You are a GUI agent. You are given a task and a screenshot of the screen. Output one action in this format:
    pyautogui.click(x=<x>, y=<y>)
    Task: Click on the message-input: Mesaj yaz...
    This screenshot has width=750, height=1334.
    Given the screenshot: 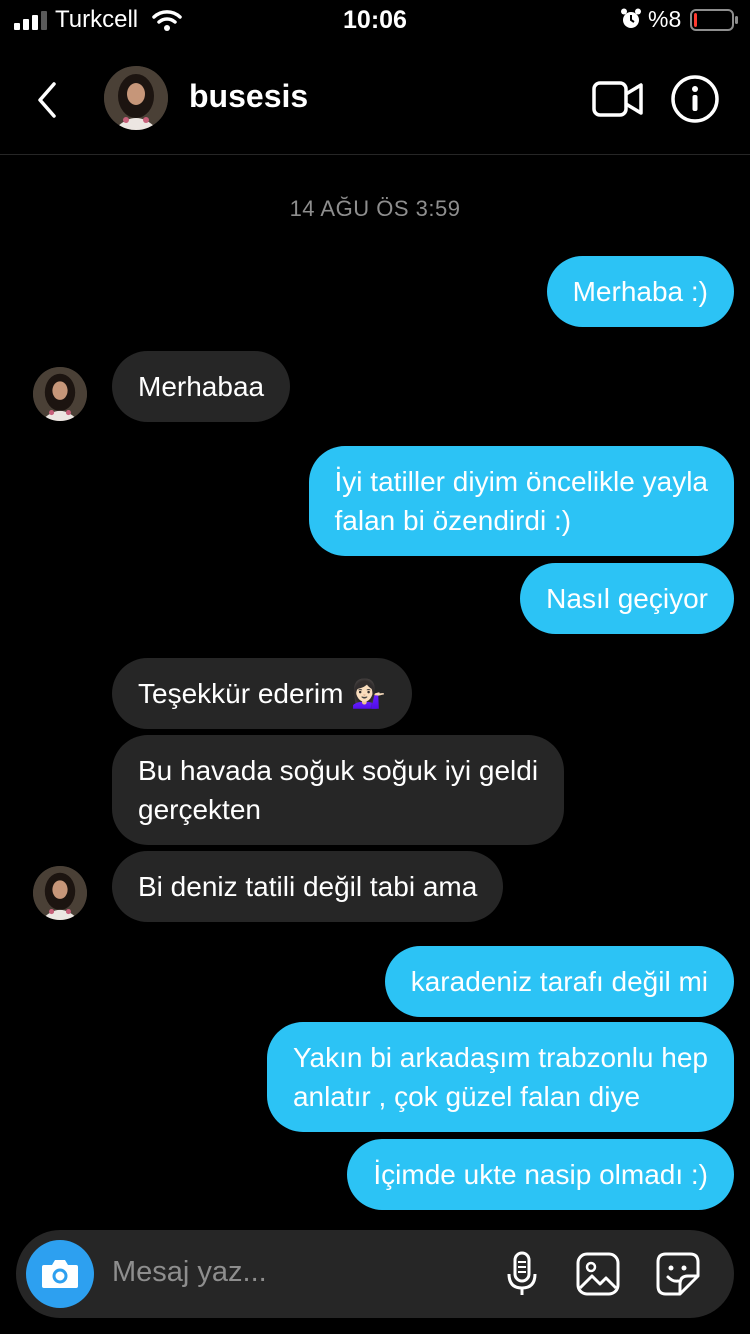 What is the action you would take?
    pyautogui.click(x=189, y=1272)
    